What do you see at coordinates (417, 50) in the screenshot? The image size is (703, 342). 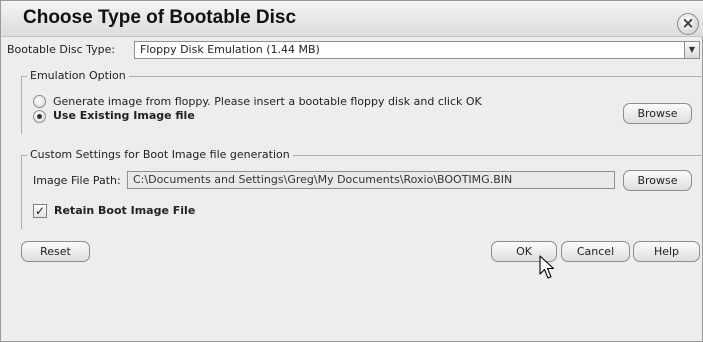 I see `disc-type-dropdown: Floppy Disk Emulation (1.44 MB) ▼` at bounding box center [417, 50].